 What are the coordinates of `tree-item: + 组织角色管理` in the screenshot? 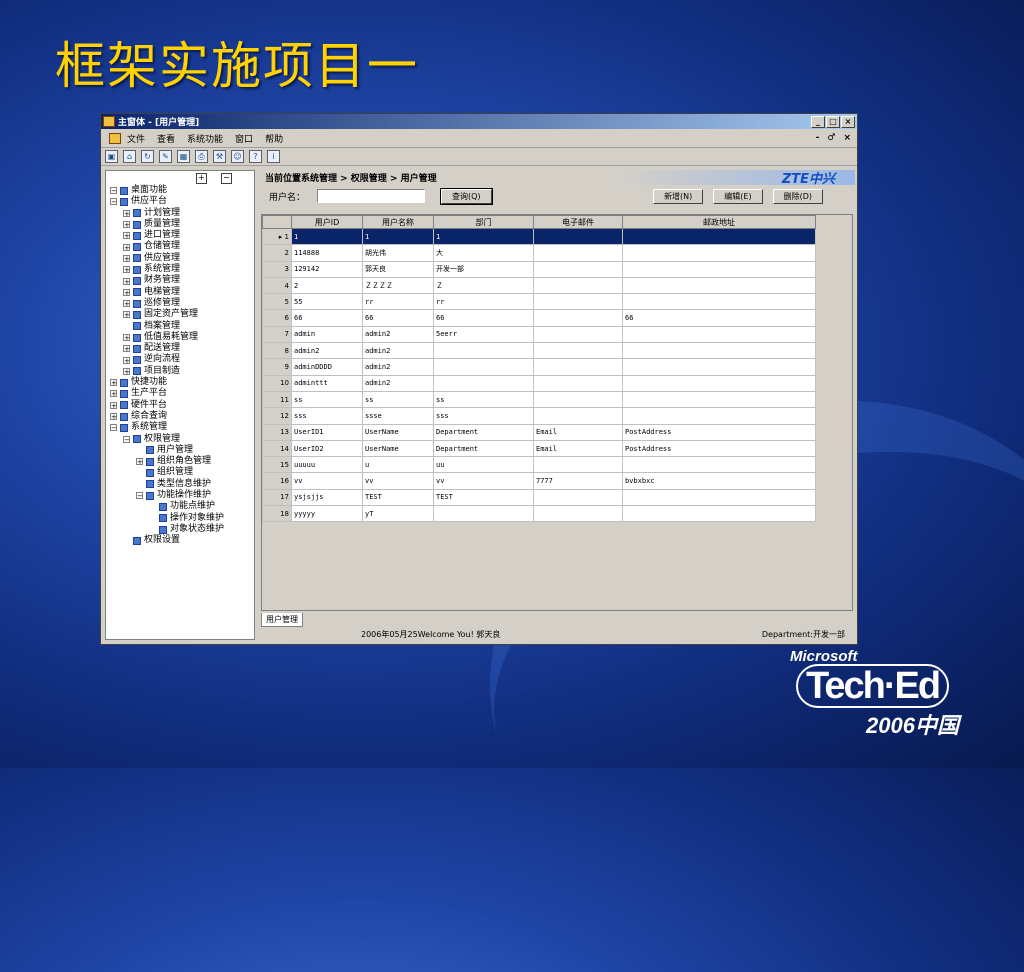 It's located at (180, 461).